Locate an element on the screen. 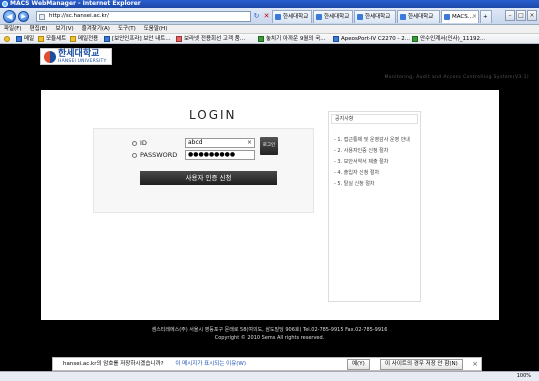 The image size is (539, 381). menu-view: 보기(V) is located at coordinates (64, 29).